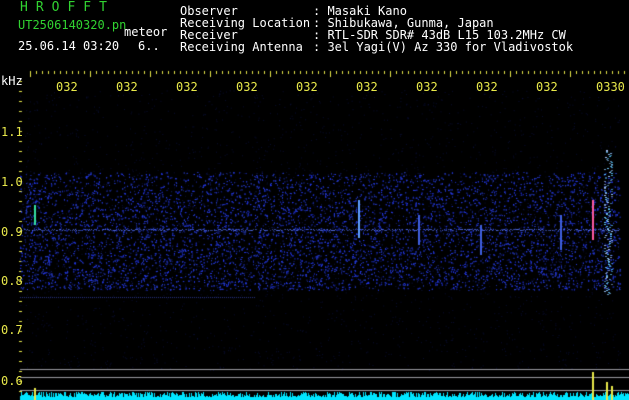  What do you see at coordinates (443, 47) in the screenshot?
I see `antenna-value: : 3el Yagi(V) Az 330 for Vladivostok` at bounding box center [443, 47].